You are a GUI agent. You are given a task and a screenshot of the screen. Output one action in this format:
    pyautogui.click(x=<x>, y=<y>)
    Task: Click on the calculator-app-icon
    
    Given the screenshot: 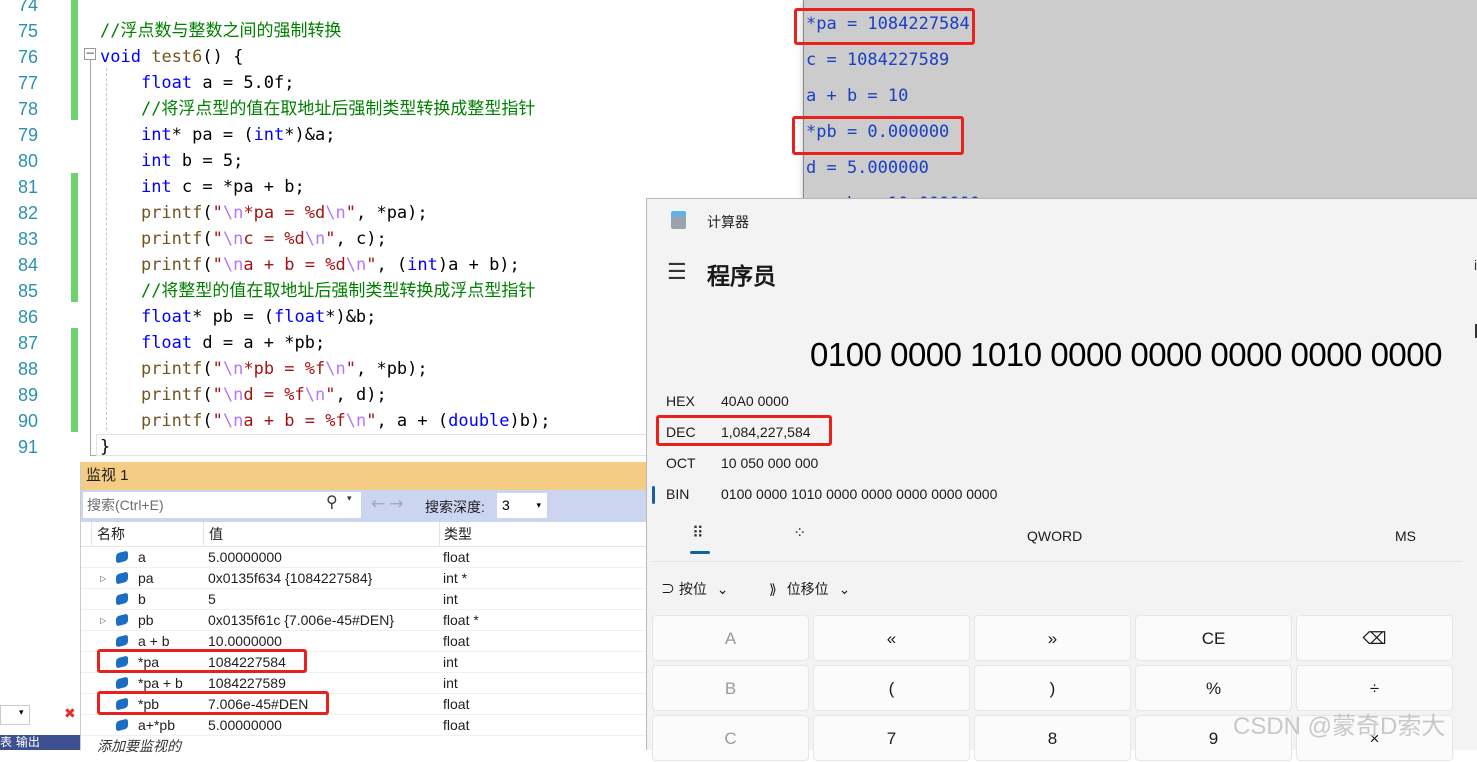 What is the action you would take?
    pyautogui.click(x=678, y=220)
    